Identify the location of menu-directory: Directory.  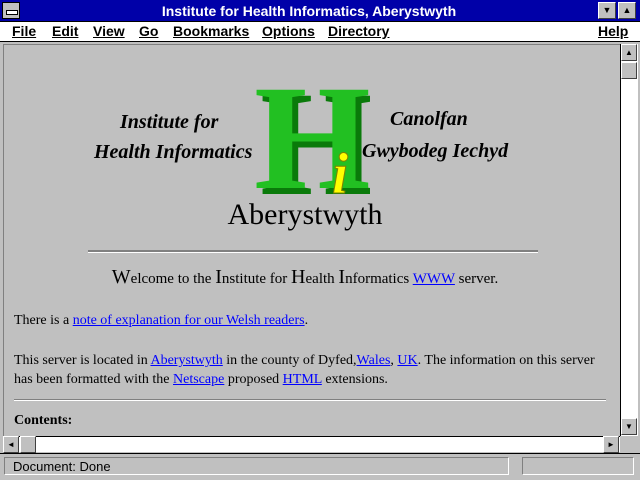
(358, 31).